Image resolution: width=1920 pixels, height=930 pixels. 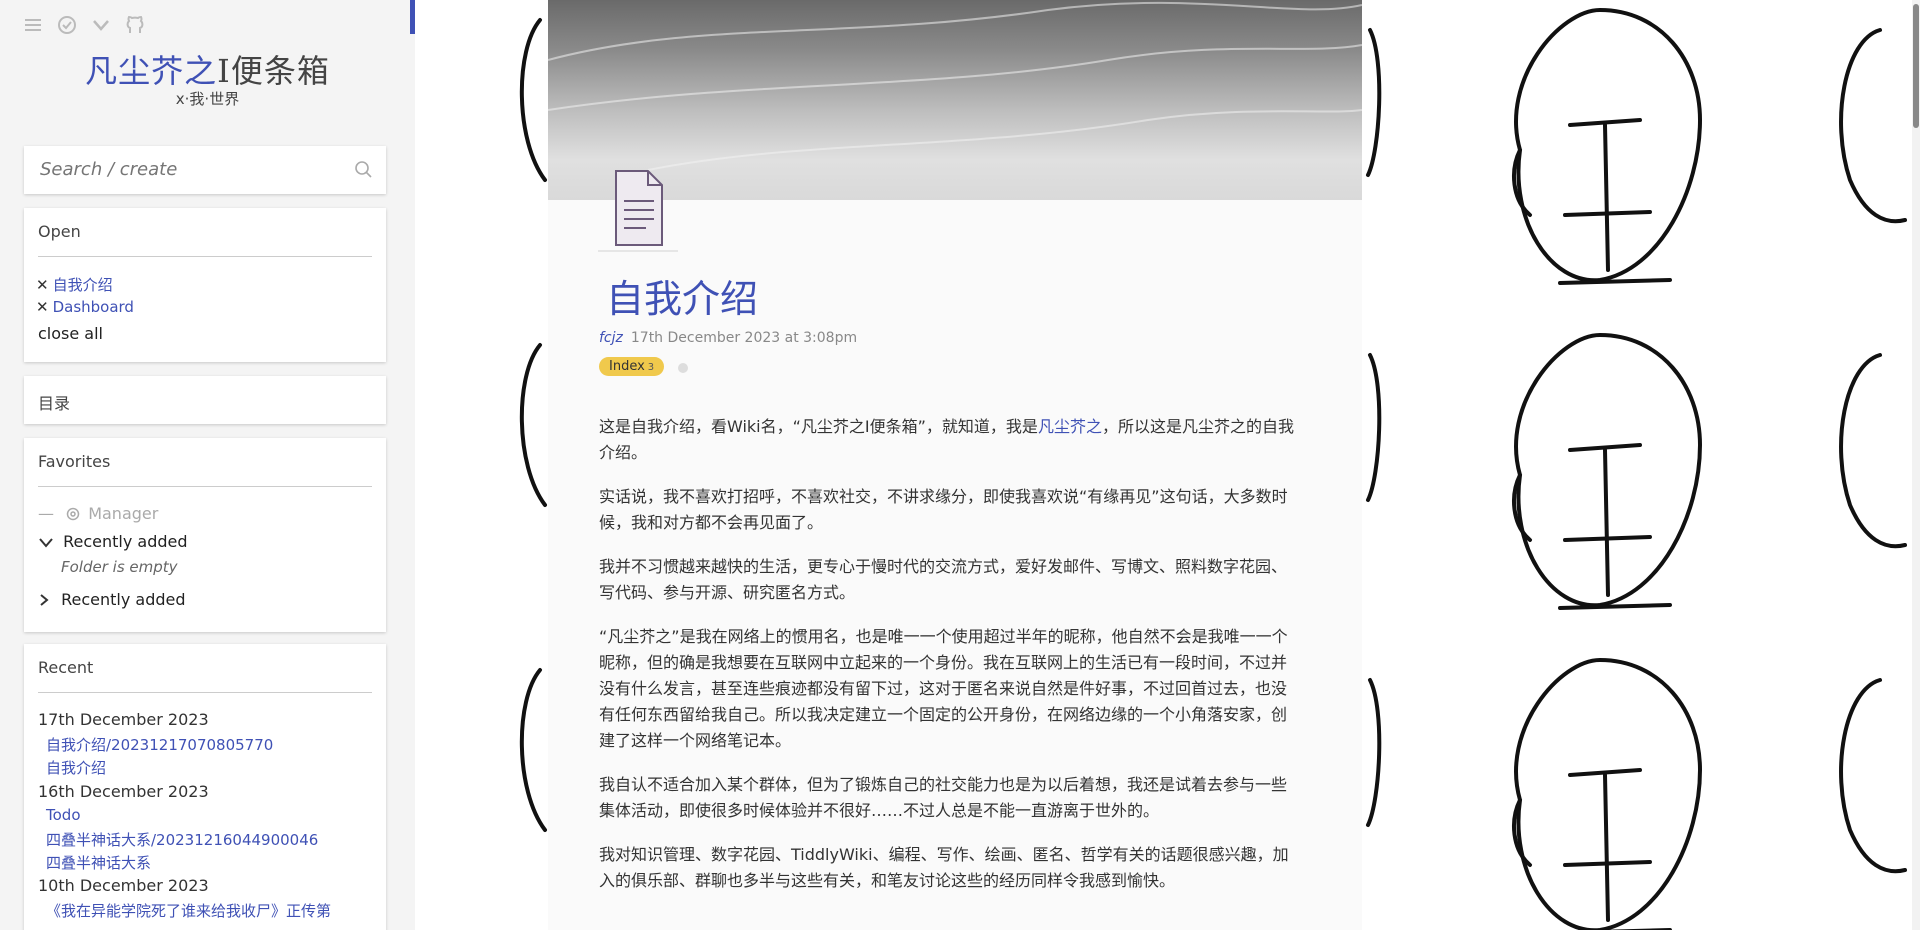 What do you see at coordinates (611, 338) in the screenshot?
I see `tiddler-author: fcjz` at bounding box center [611, 338].